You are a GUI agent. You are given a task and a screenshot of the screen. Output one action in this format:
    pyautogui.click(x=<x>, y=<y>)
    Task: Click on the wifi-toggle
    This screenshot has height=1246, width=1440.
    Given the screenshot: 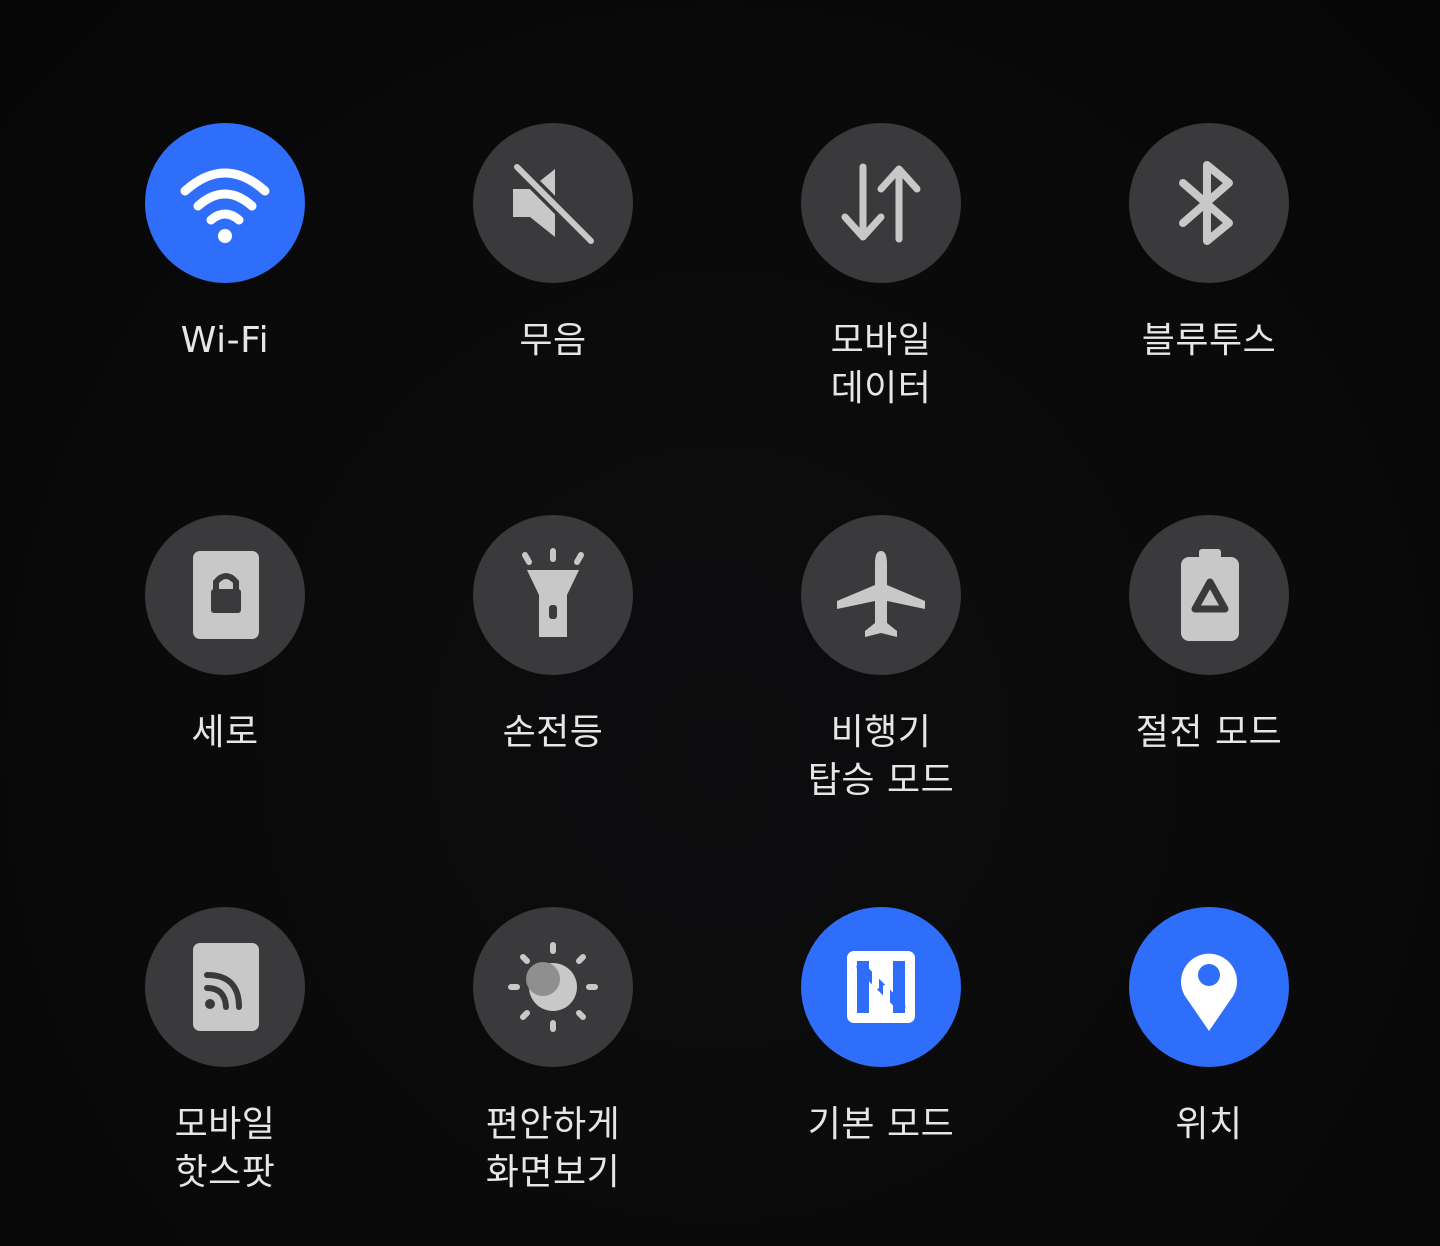 What is the action you would take?
    pyautogui.click(x=225, y=203)
    